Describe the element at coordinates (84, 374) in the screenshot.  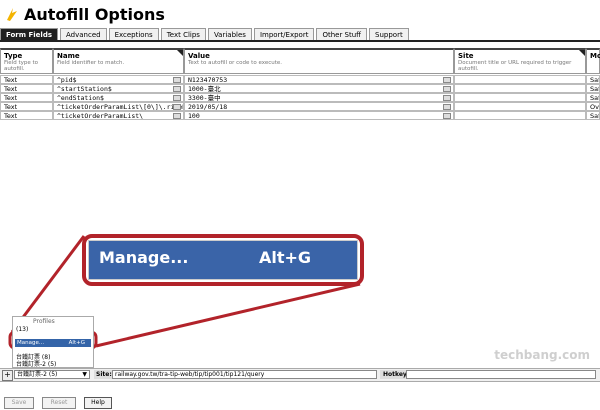
I see `chevron-down-icon: ▼` at that location.